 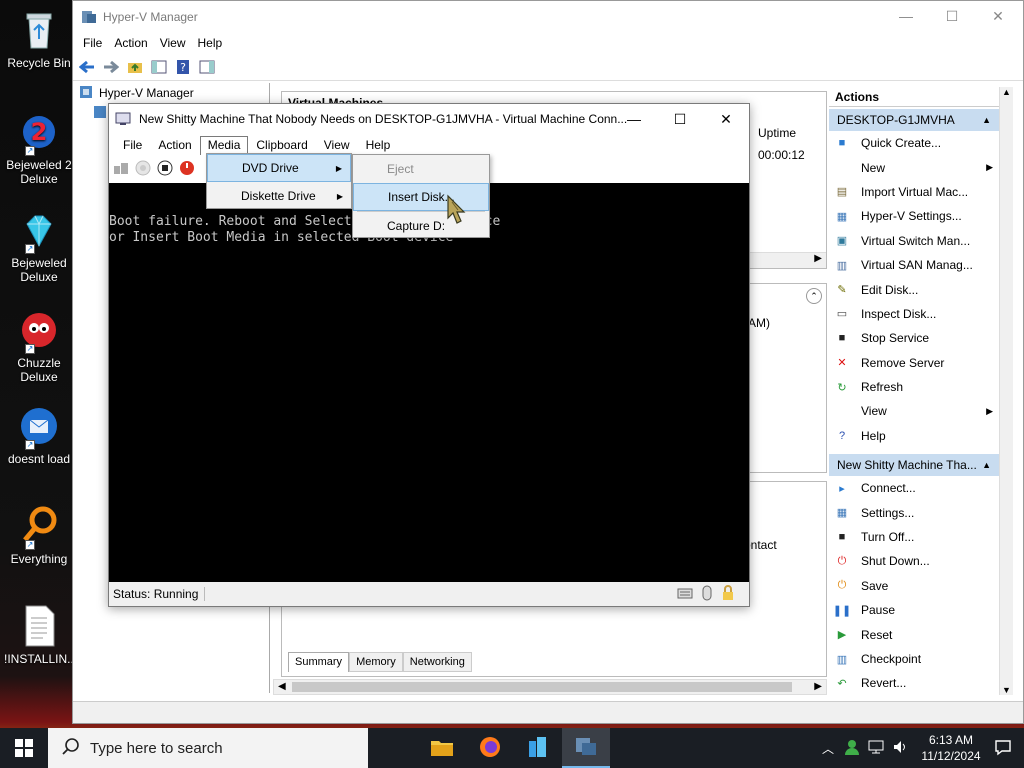 I want to click on scroll-up-icon: ▲, so click(x=1006, y=92).